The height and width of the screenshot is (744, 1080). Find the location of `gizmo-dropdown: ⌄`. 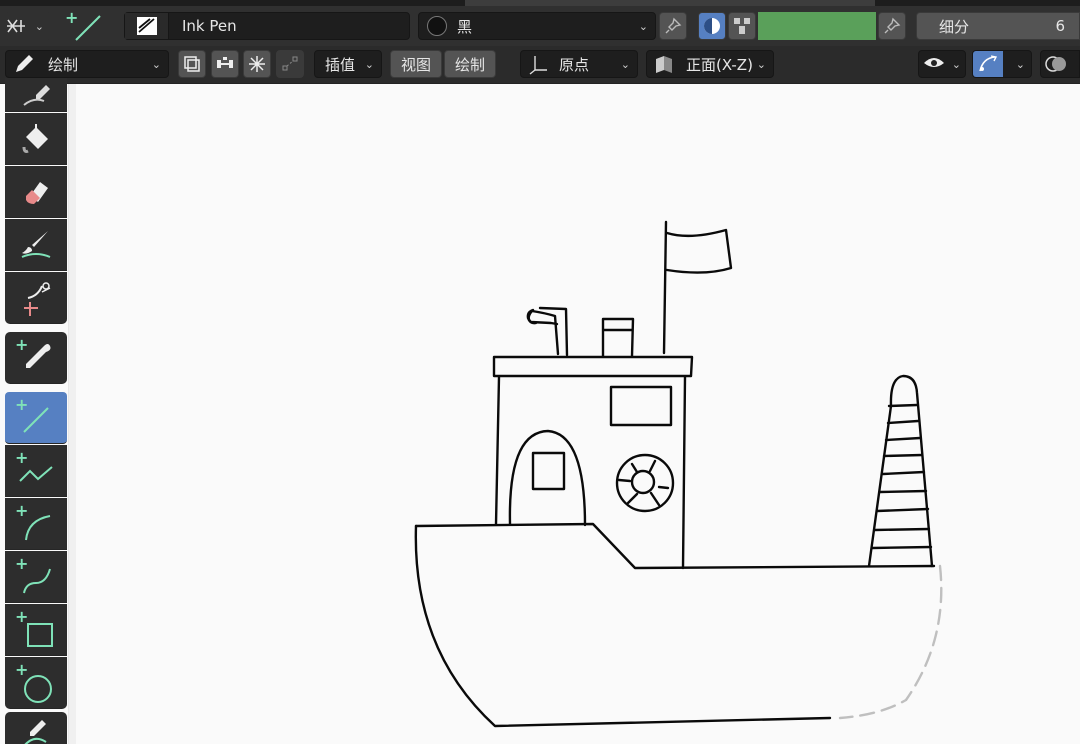

gizmo-dropdown: ⌄ is located at coordinates (1002, 64).